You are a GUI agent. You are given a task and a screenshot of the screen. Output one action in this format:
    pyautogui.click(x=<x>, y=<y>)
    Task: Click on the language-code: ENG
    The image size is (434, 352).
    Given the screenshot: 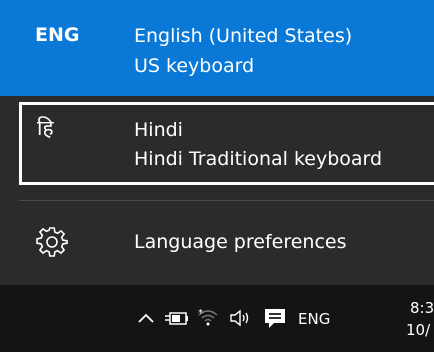 What is the action you would take?
    pyautogui.click(x=57, y=35)
    